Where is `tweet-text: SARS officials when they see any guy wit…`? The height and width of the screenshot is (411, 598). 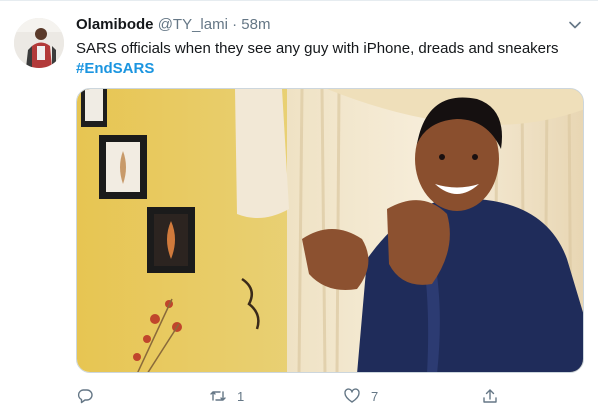
tweet-text: SARS officials when they see any guy wit… is located at coordinates (317, 48).